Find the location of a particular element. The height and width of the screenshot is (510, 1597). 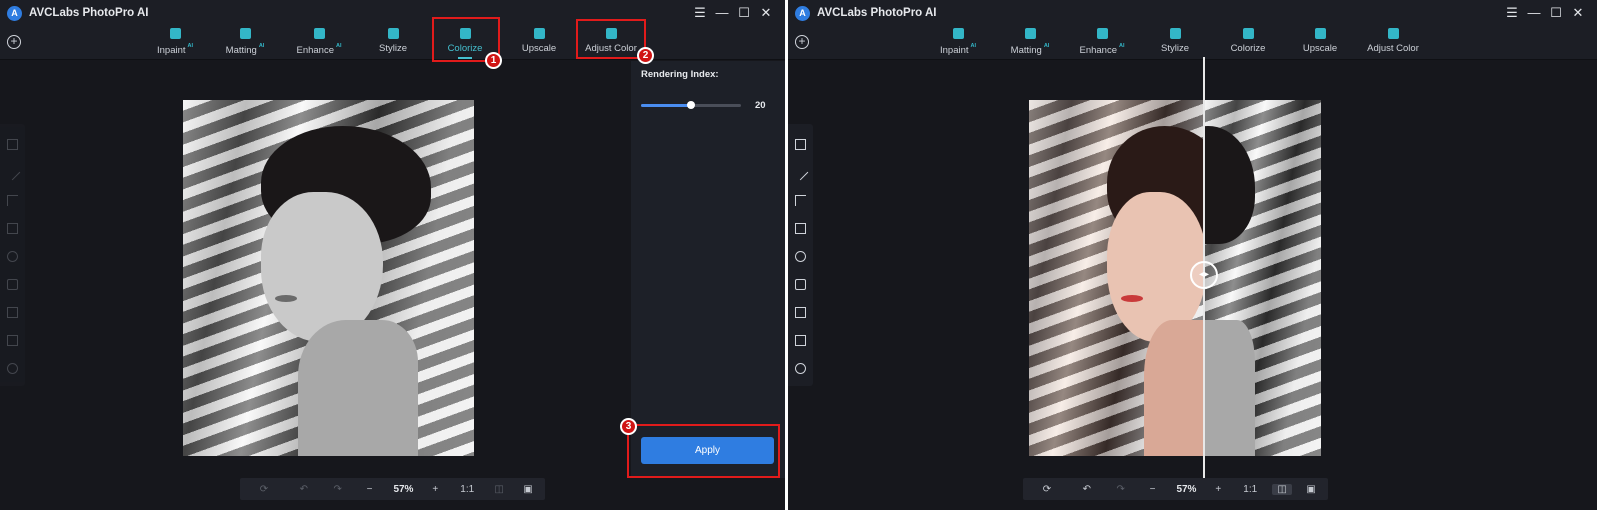

inpaint-icon is located at coordinates (958, 33).